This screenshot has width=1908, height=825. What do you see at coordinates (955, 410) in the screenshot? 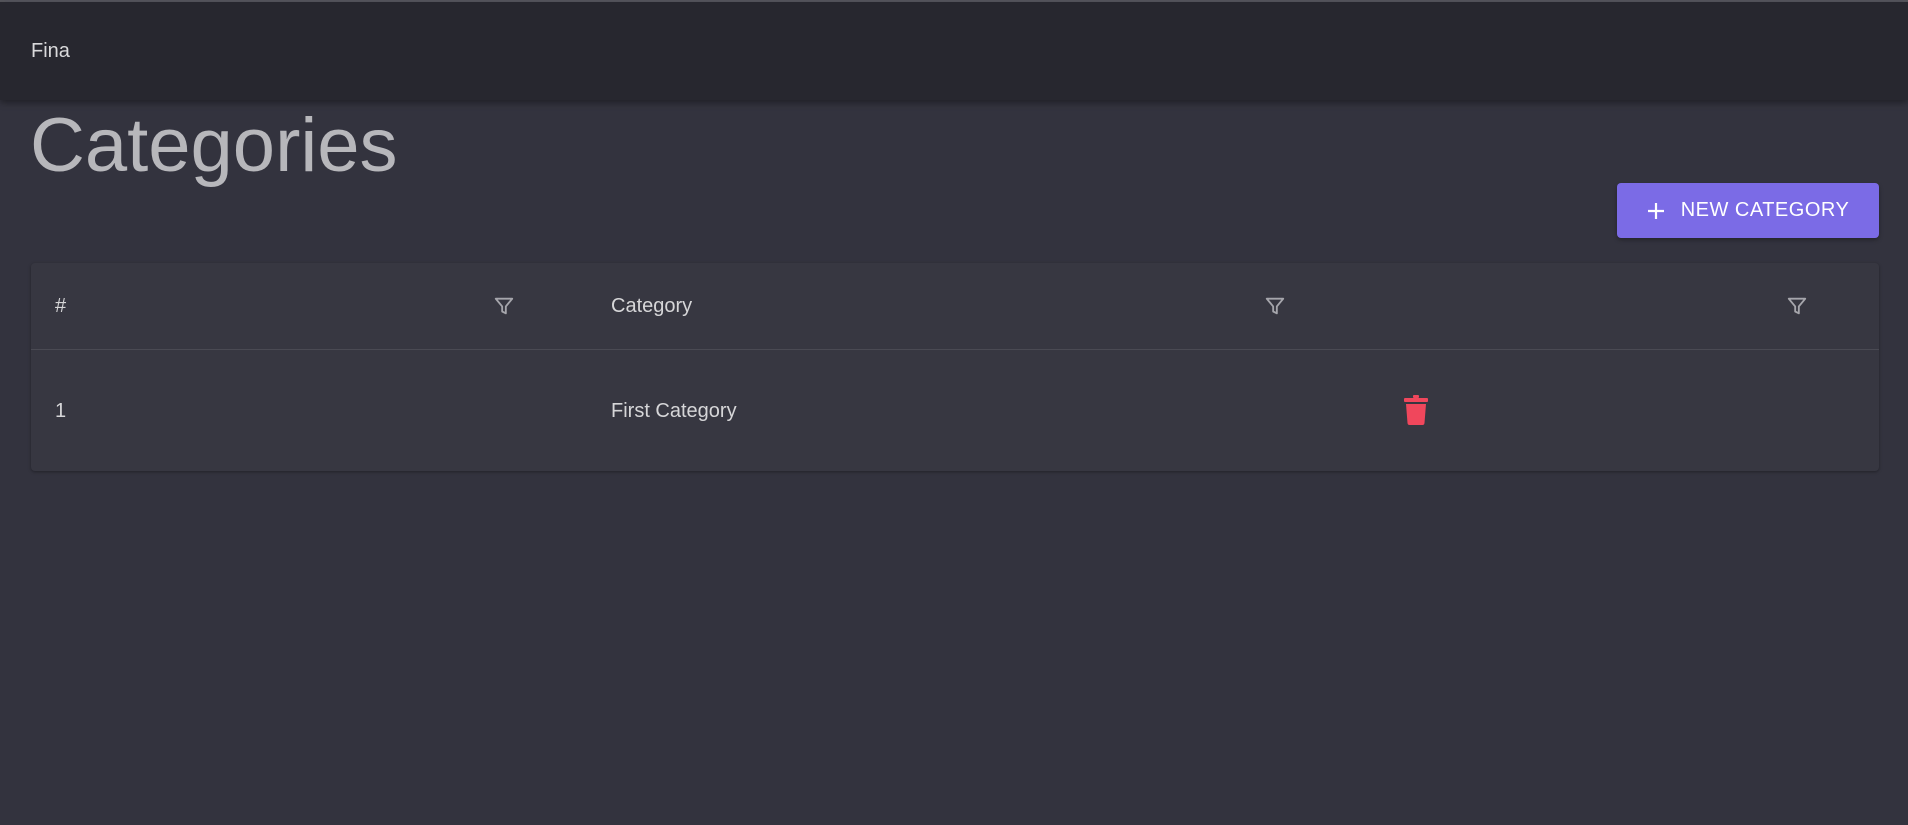
I see `table-row: 1 First Category` at bounding box center [955, 410].